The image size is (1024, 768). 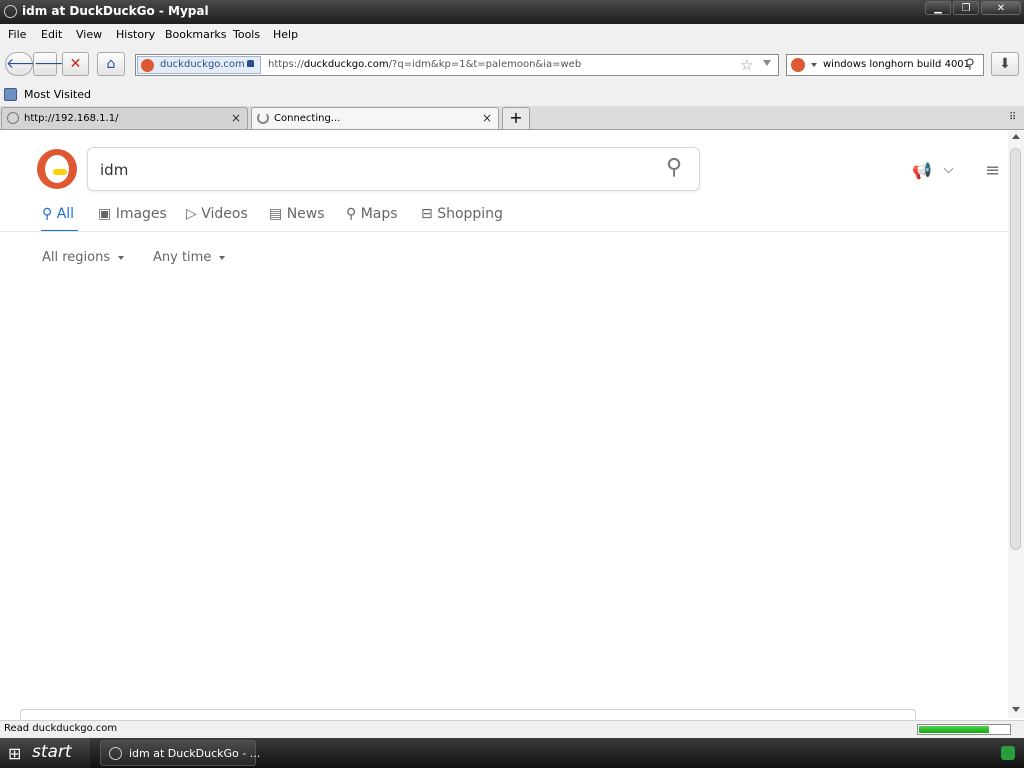 I want to click on tab-label: http://192.168.1.1/, so click(x=71, y=118).